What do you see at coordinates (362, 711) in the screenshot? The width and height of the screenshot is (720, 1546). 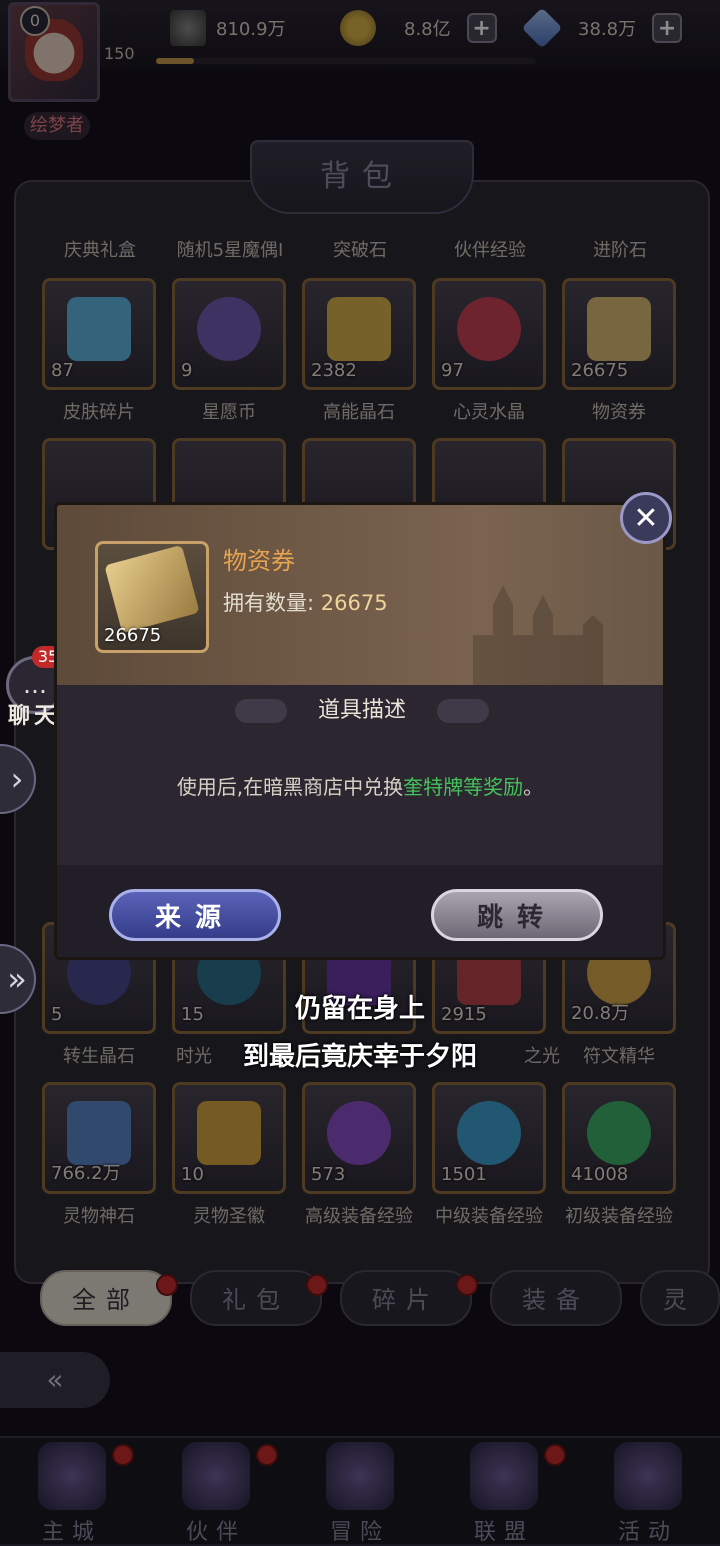 I see `description-title: 道具描述` at bounding box center [362, 711].